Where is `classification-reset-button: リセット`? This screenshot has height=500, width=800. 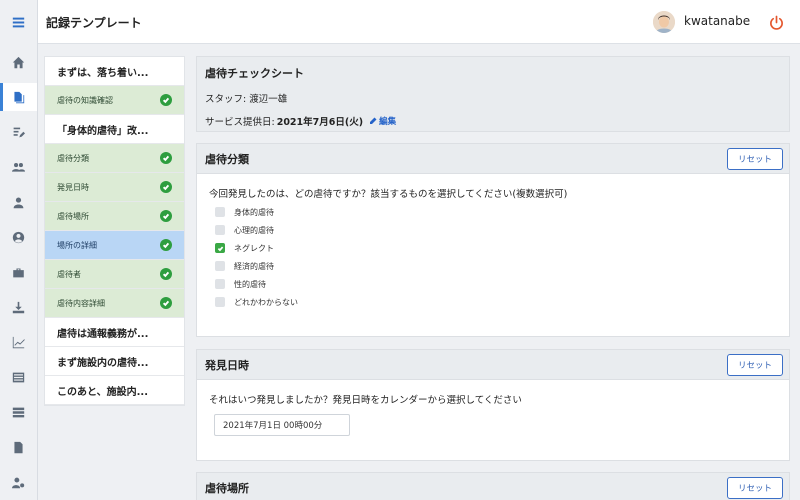
classification-reset-button: リセット is located at coordinates (755, 158).